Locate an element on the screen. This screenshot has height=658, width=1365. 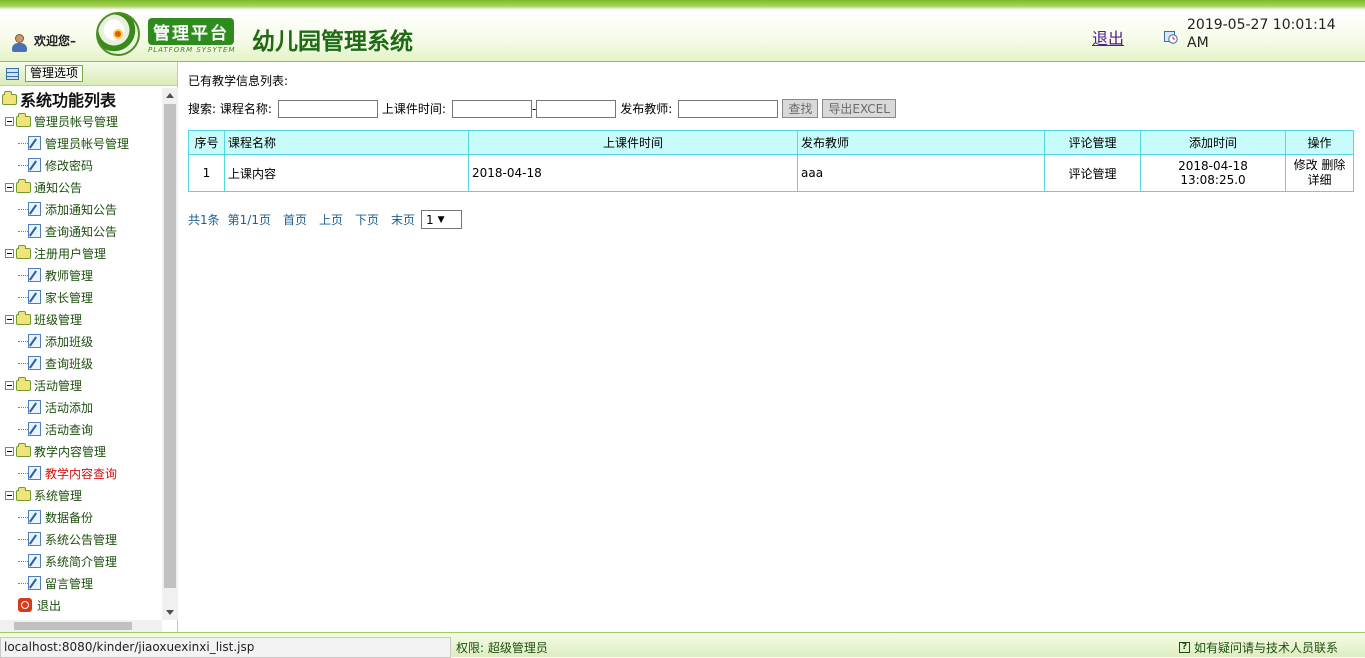
sidebar-exit: 退出 is located at coordinates (81, 605).